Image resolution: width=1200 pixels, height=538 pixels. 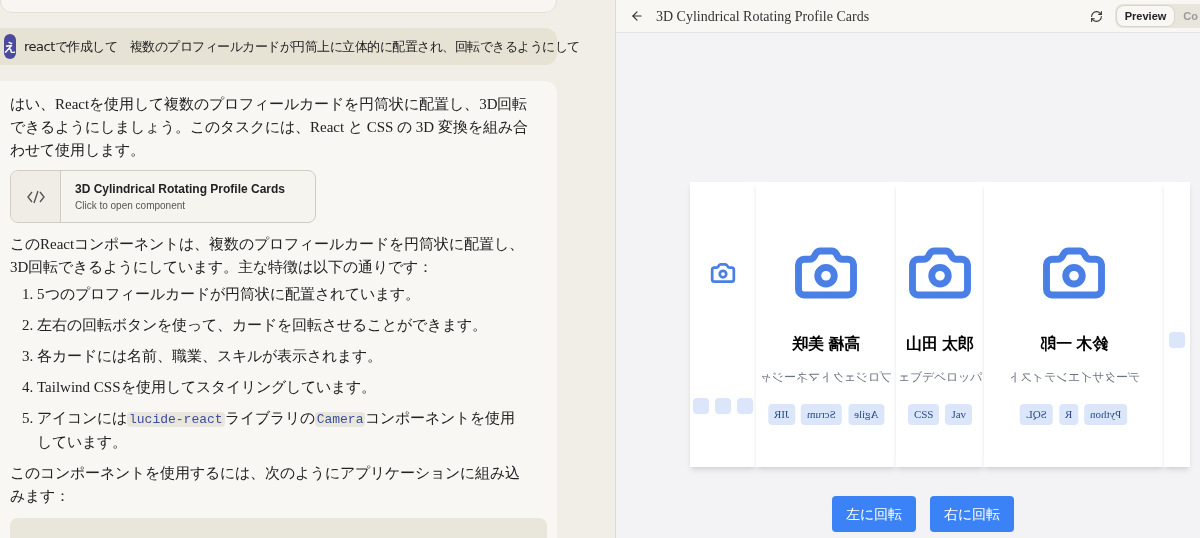 What do you see at coordinates (1074, 377) in the screenshot?
I see `profile-role: データサイエンティスト` at bounding box center [1074, 377].